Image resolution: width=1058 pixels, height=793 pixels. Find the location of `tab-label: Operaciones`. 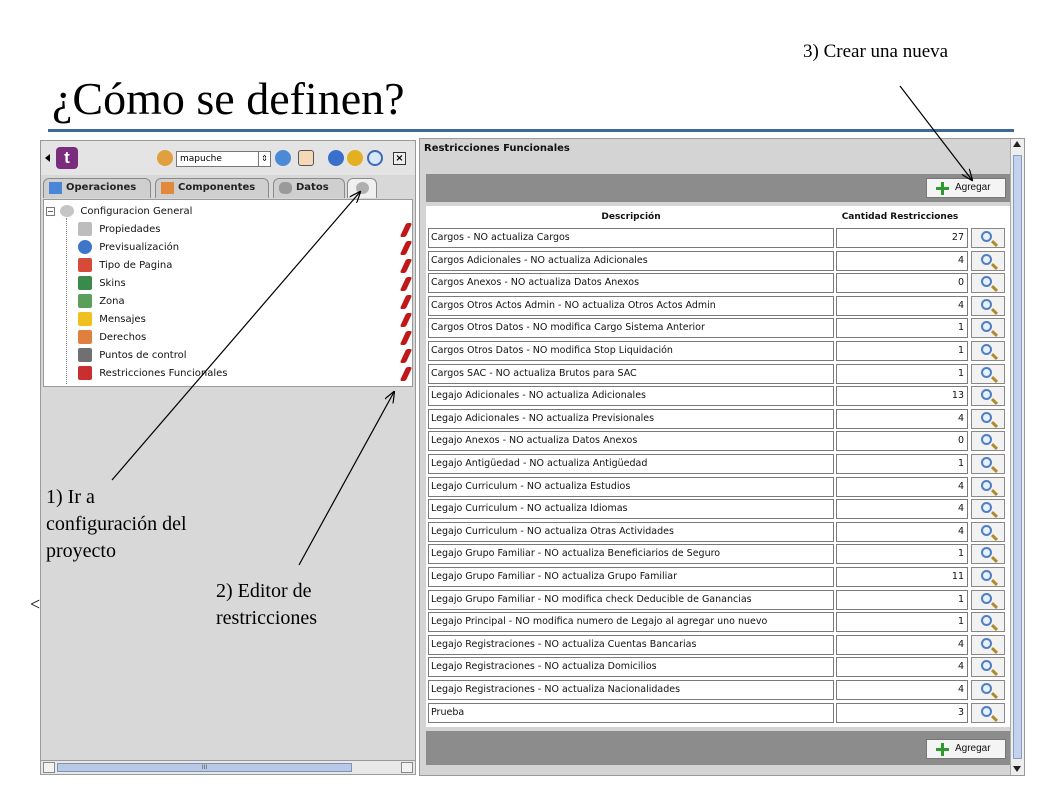

tab-label: Operaciones is located at coordinates (101, 187).